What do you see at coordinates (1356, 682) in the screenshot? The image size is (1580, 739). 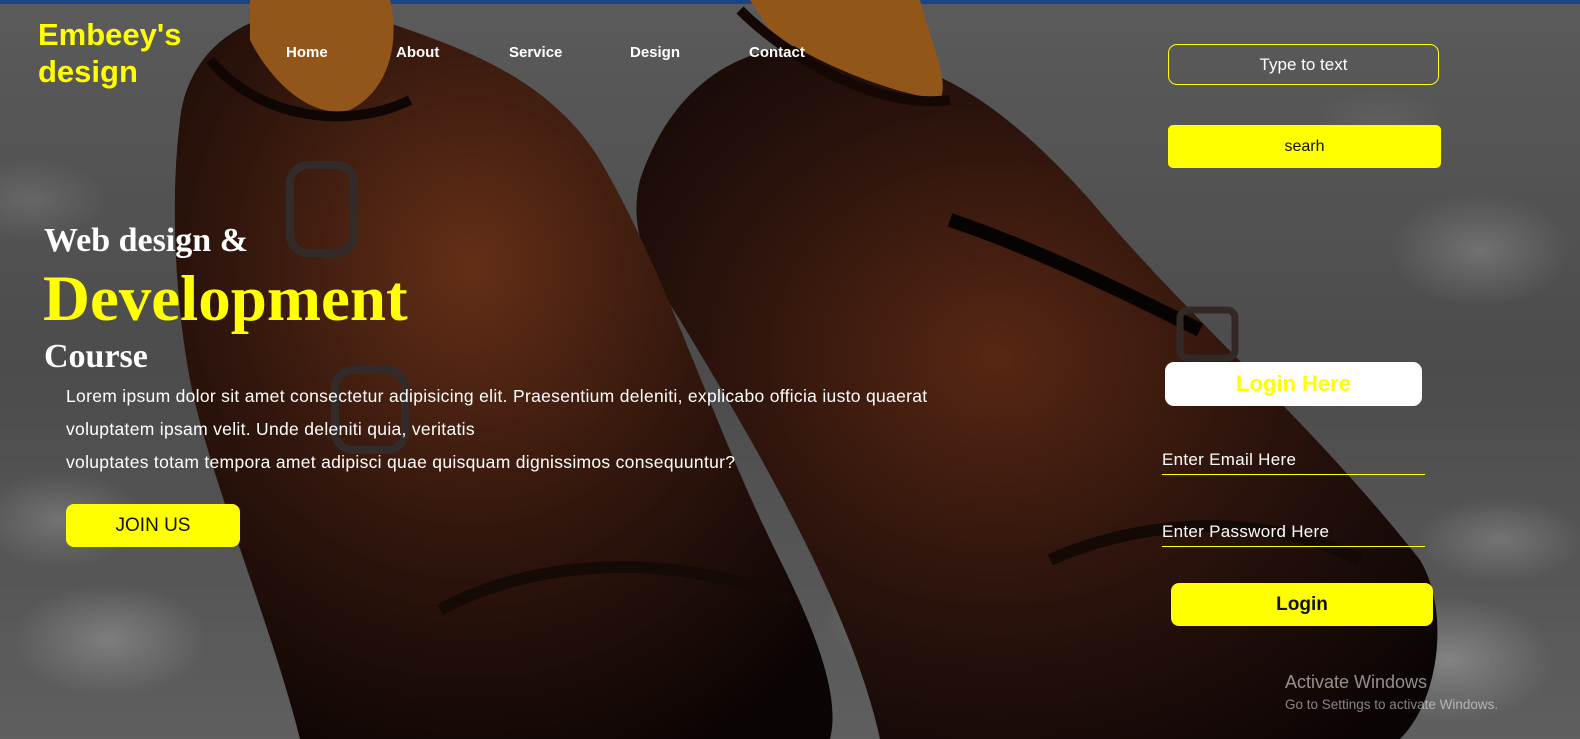 I see `activate-windows-watermark-title: Activate Windows` at bounding box center [1356, 682].